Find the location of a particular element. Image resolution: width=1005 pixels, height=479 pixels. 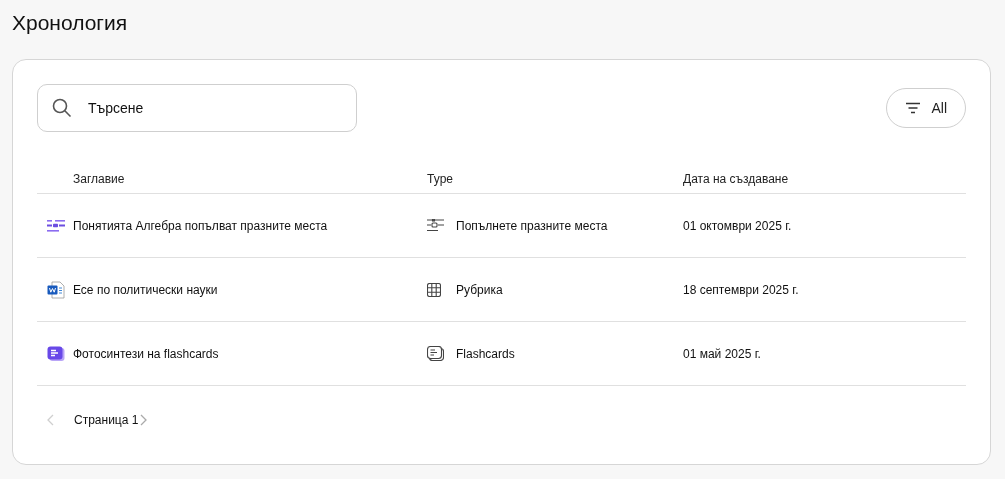

table-cell-text: Рубрика is located at coordinates (479, 290).